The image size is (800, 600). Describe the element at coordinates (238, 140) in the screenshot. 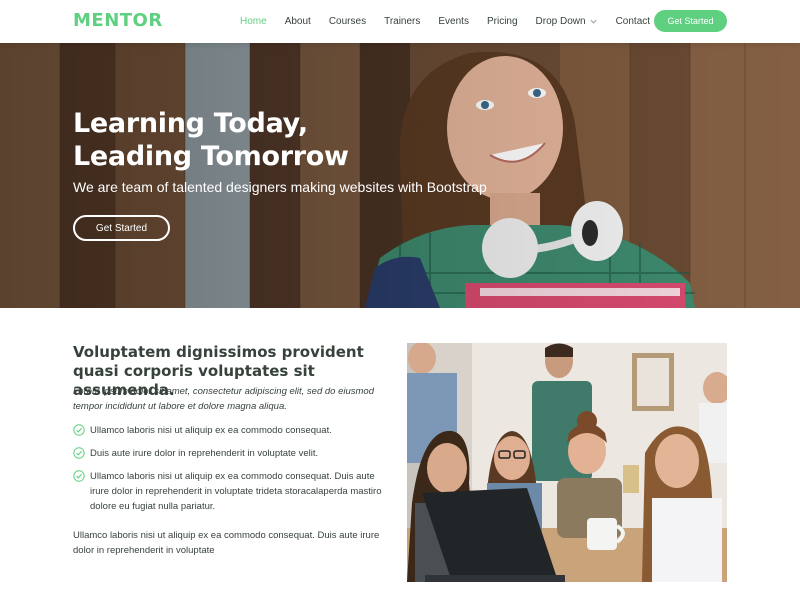

I see `hero-title: Learning Today, Leading Tomorrow` at that location.